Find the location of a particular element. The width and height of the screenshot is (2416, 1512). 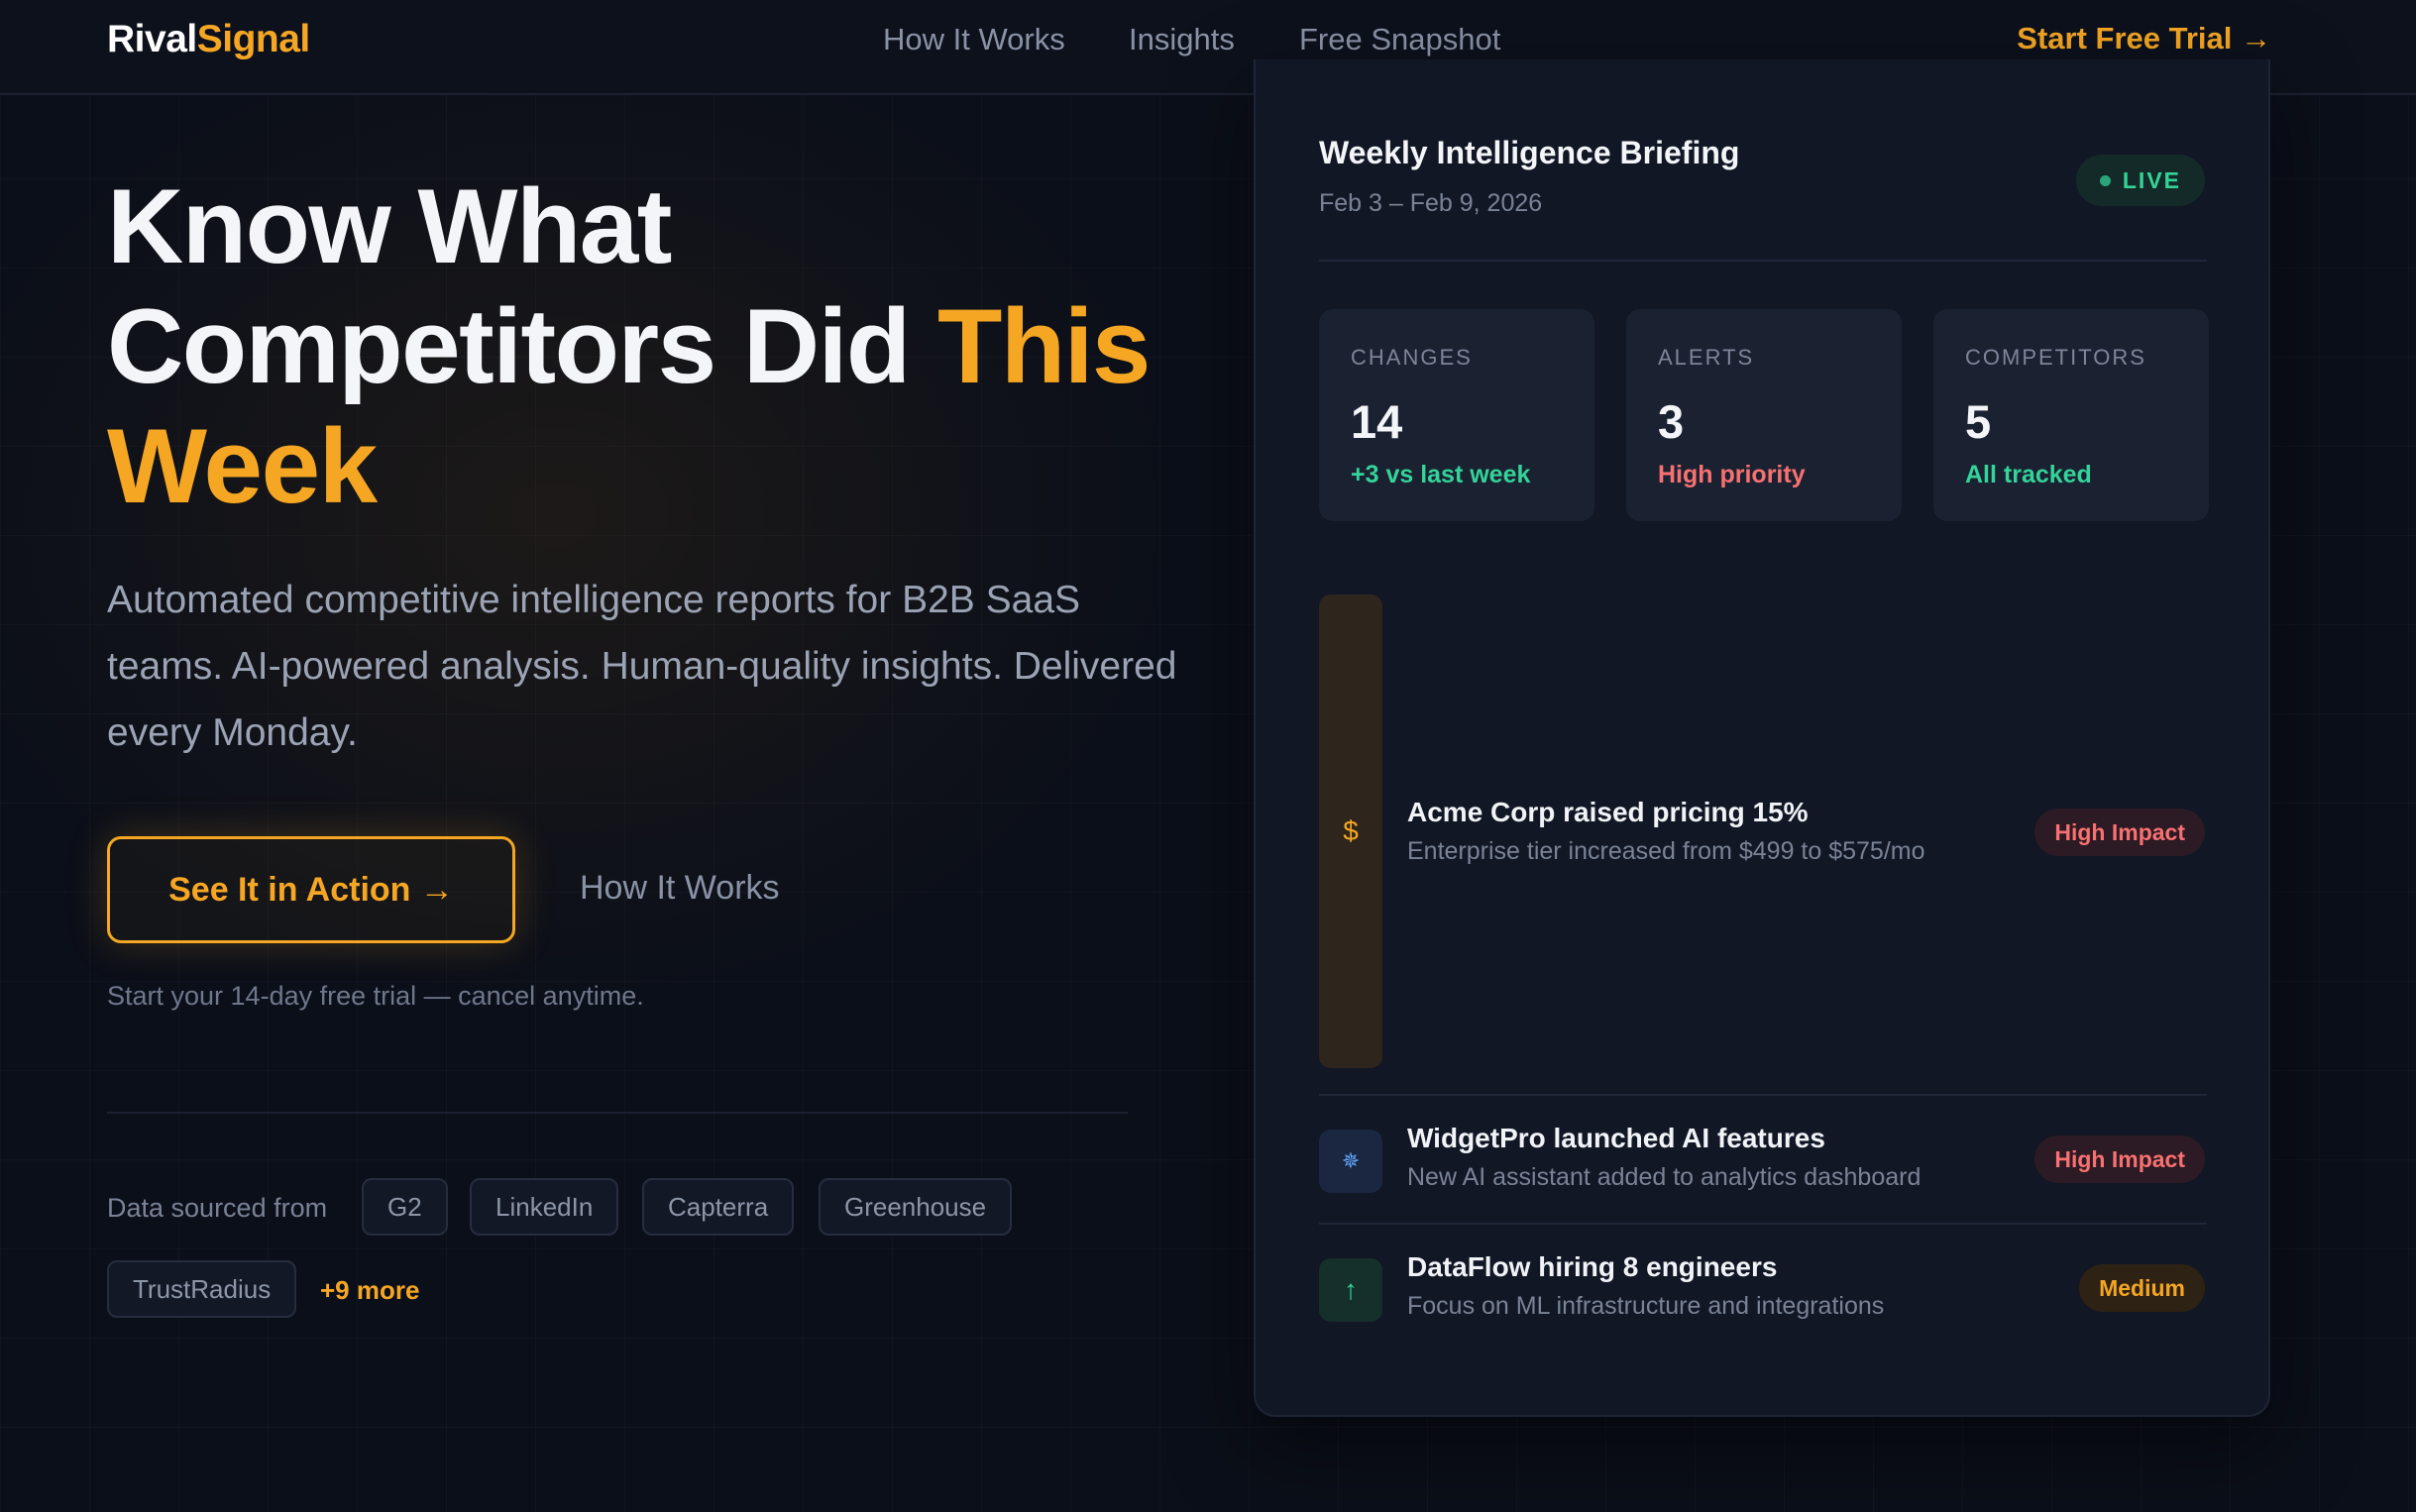

sources-label: Data sourced from is located at coordinates (217, 1208).